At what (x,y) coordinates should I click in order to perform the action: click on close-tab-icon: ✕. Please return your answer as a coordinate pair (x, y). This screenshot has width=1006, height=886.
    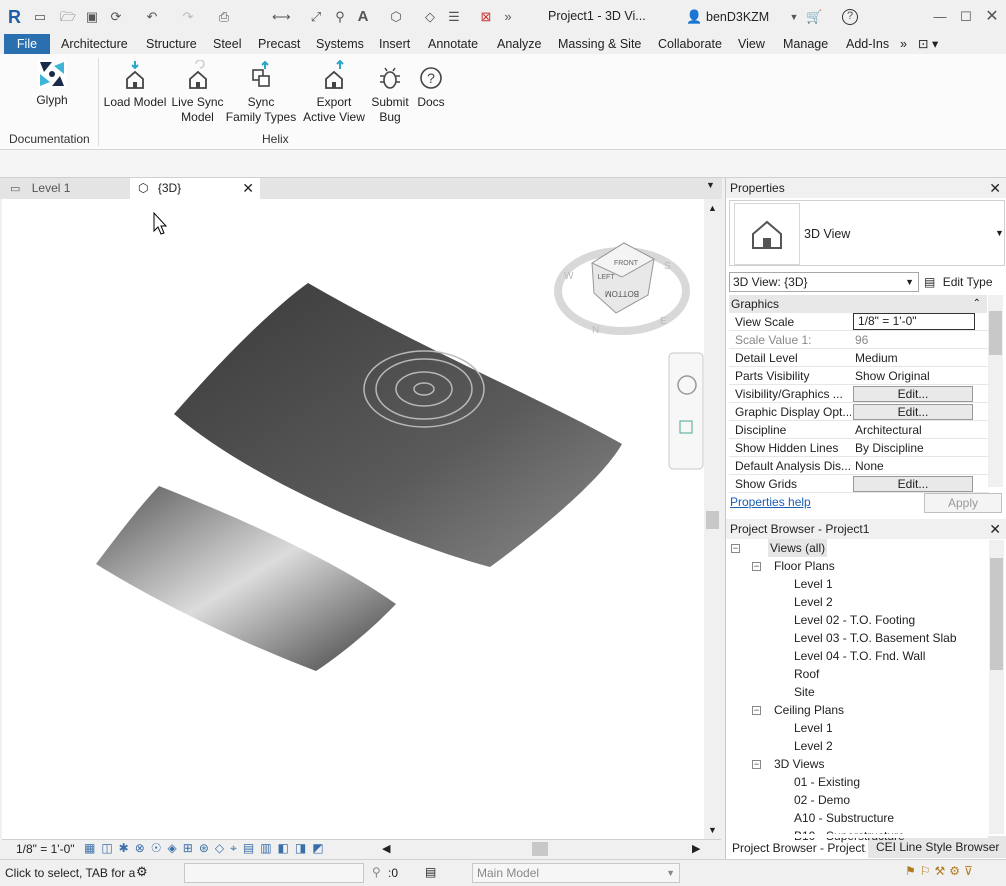
    Looking at the image, I should click on (248, 188).